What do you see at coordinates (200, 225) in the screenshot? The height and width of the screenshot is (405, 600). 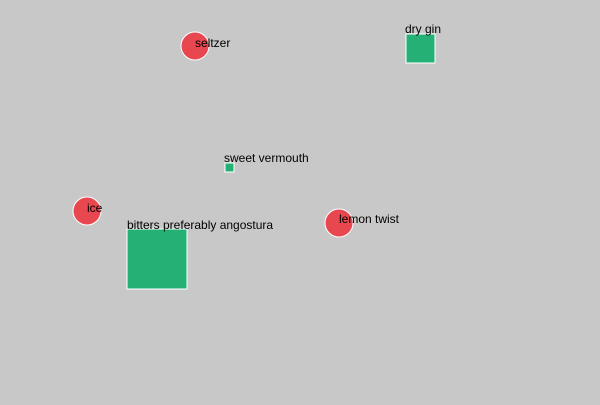 I see `bitters-label: bitters preferably angostura` at bounding box center [200, 225].